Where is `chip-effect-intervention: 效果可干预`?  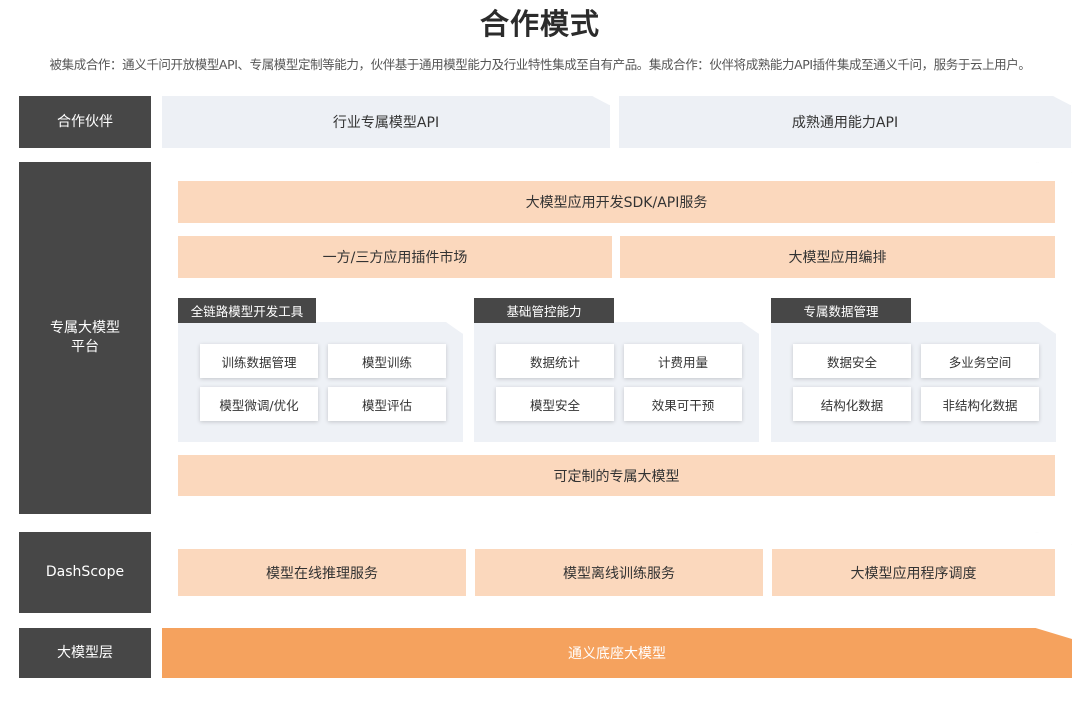
chip-effect-intervention: 效果可干预 is located at coordinates (683, 404).